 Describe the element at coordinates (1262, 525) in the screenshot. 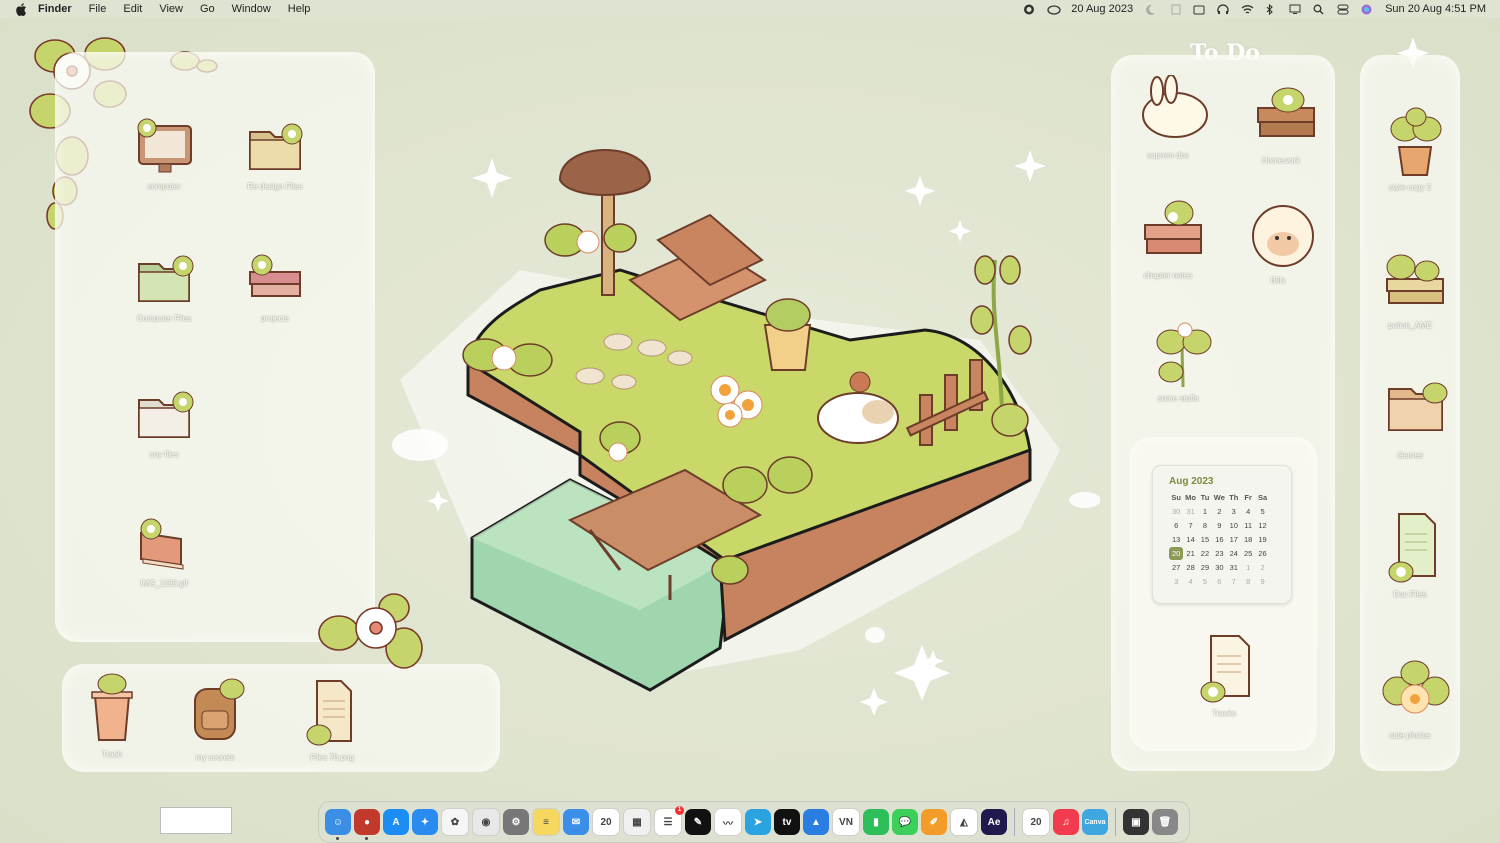

I see `calendar-day: 12` at that location.